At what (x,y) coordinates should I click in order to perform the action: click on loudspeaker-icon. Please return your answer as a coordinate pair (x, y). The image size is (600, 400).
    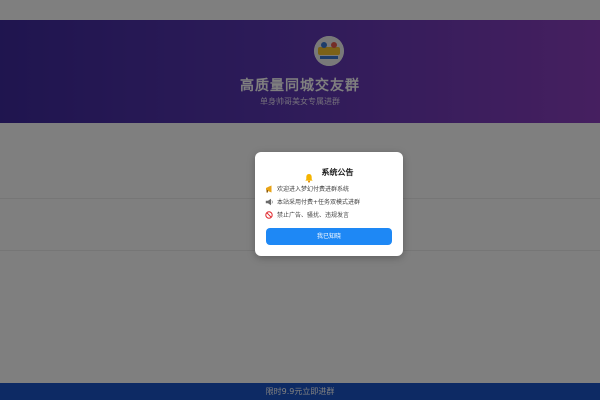
    Looking at the image, I should click on (269, 202).